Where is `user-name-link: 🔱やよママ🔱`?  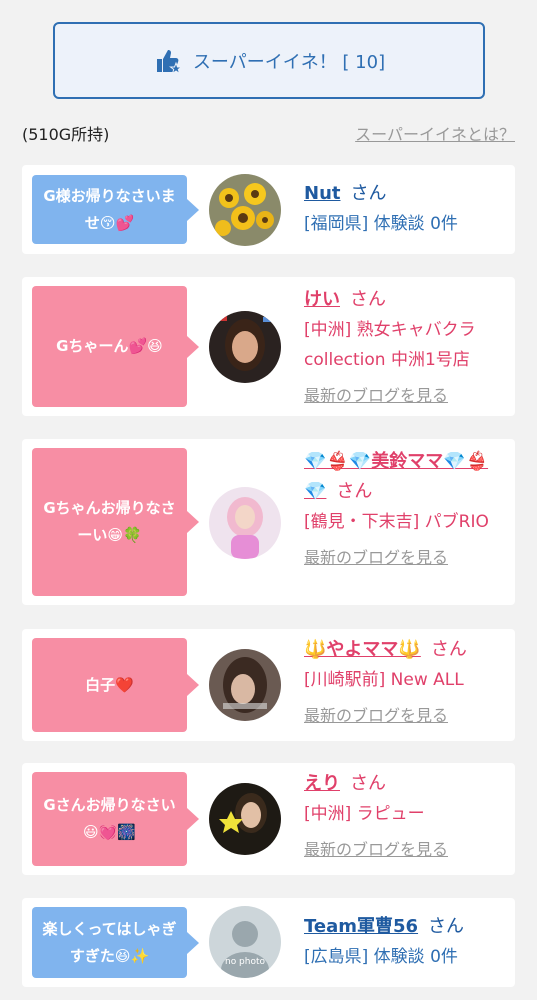 user-name-link: 🔱やよママ🔱 is located at coordinates (362, 649).